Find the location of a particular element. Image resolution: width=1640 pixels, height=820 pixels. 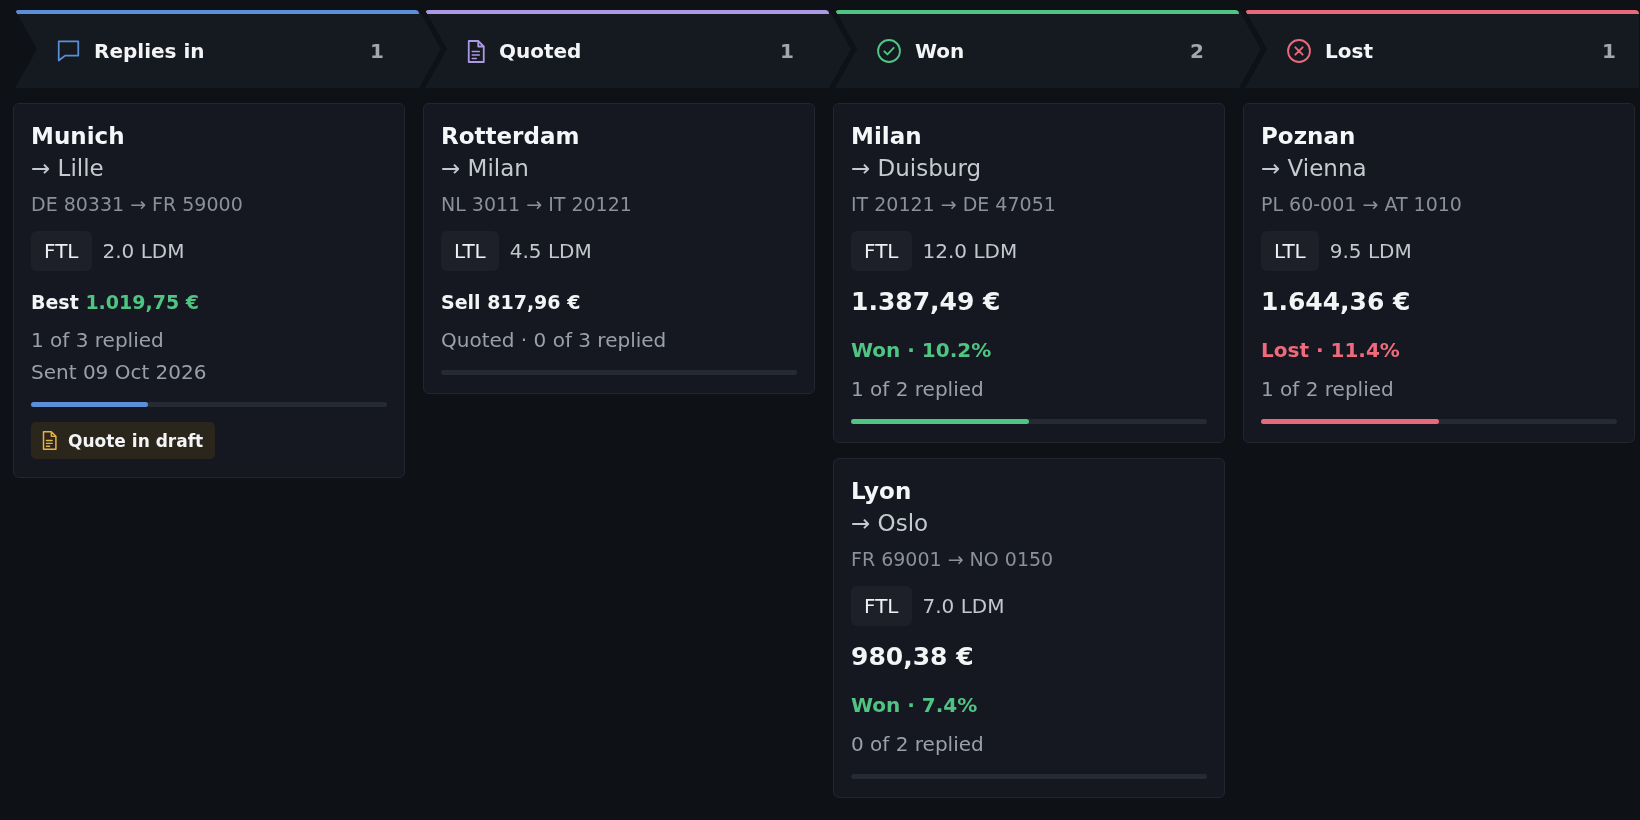

loading-meters: 2.0 LDM is located at coordinates (143, 251).